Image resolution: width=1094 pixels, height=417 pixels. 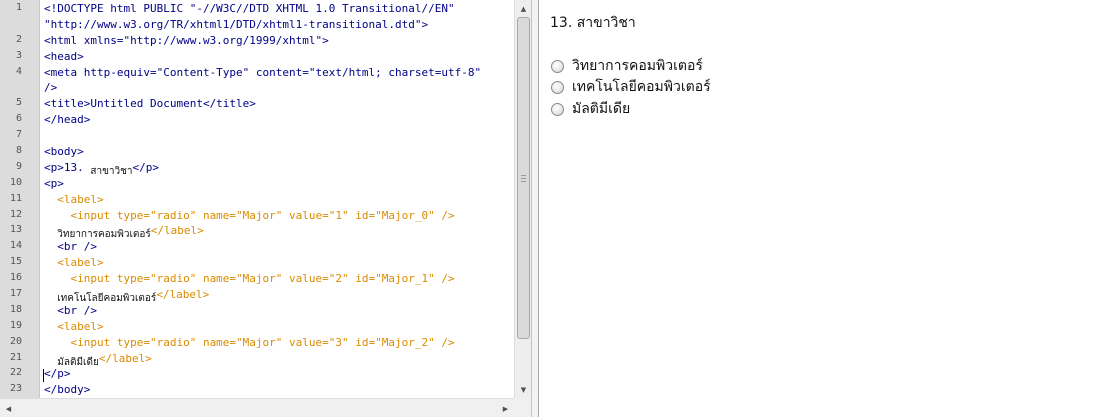 I want to click on line-number: 3, so click(x=18, y=55).